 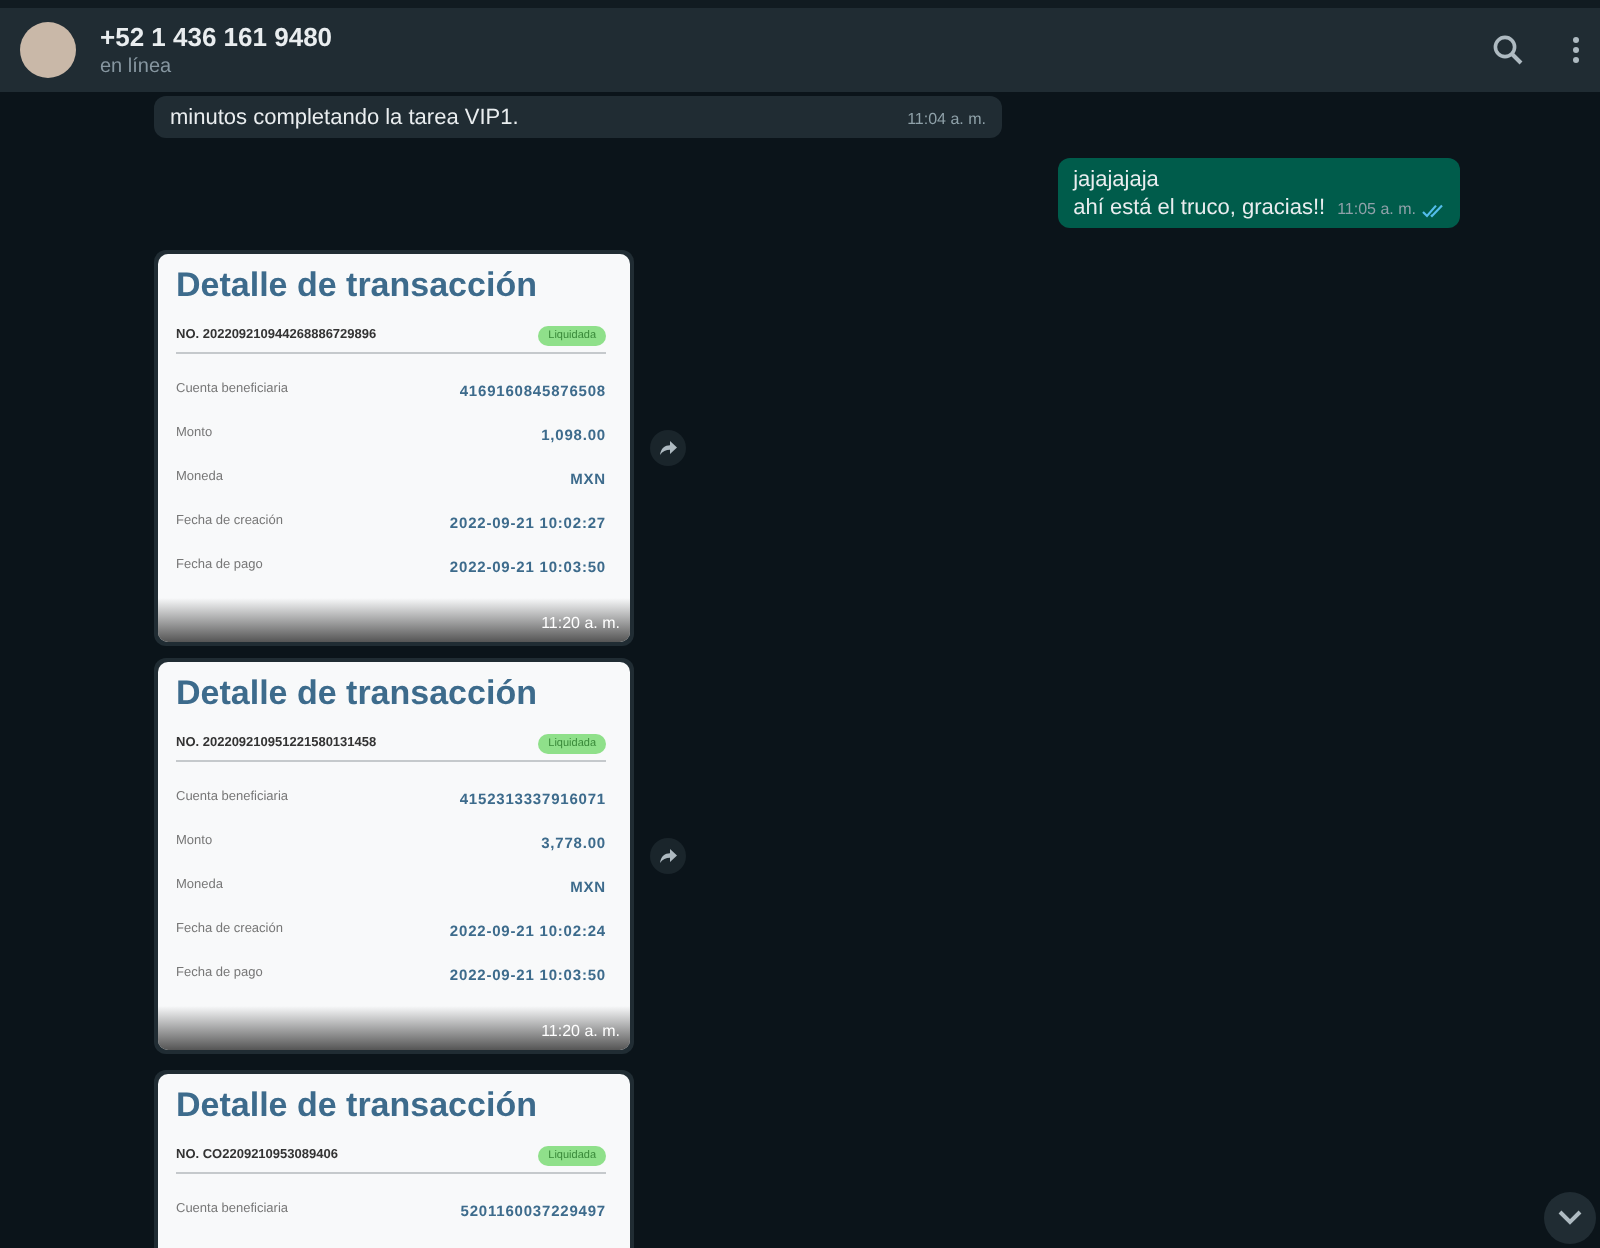 I want to click on message-text: jajajajaja, so click(x=1117, y=180).